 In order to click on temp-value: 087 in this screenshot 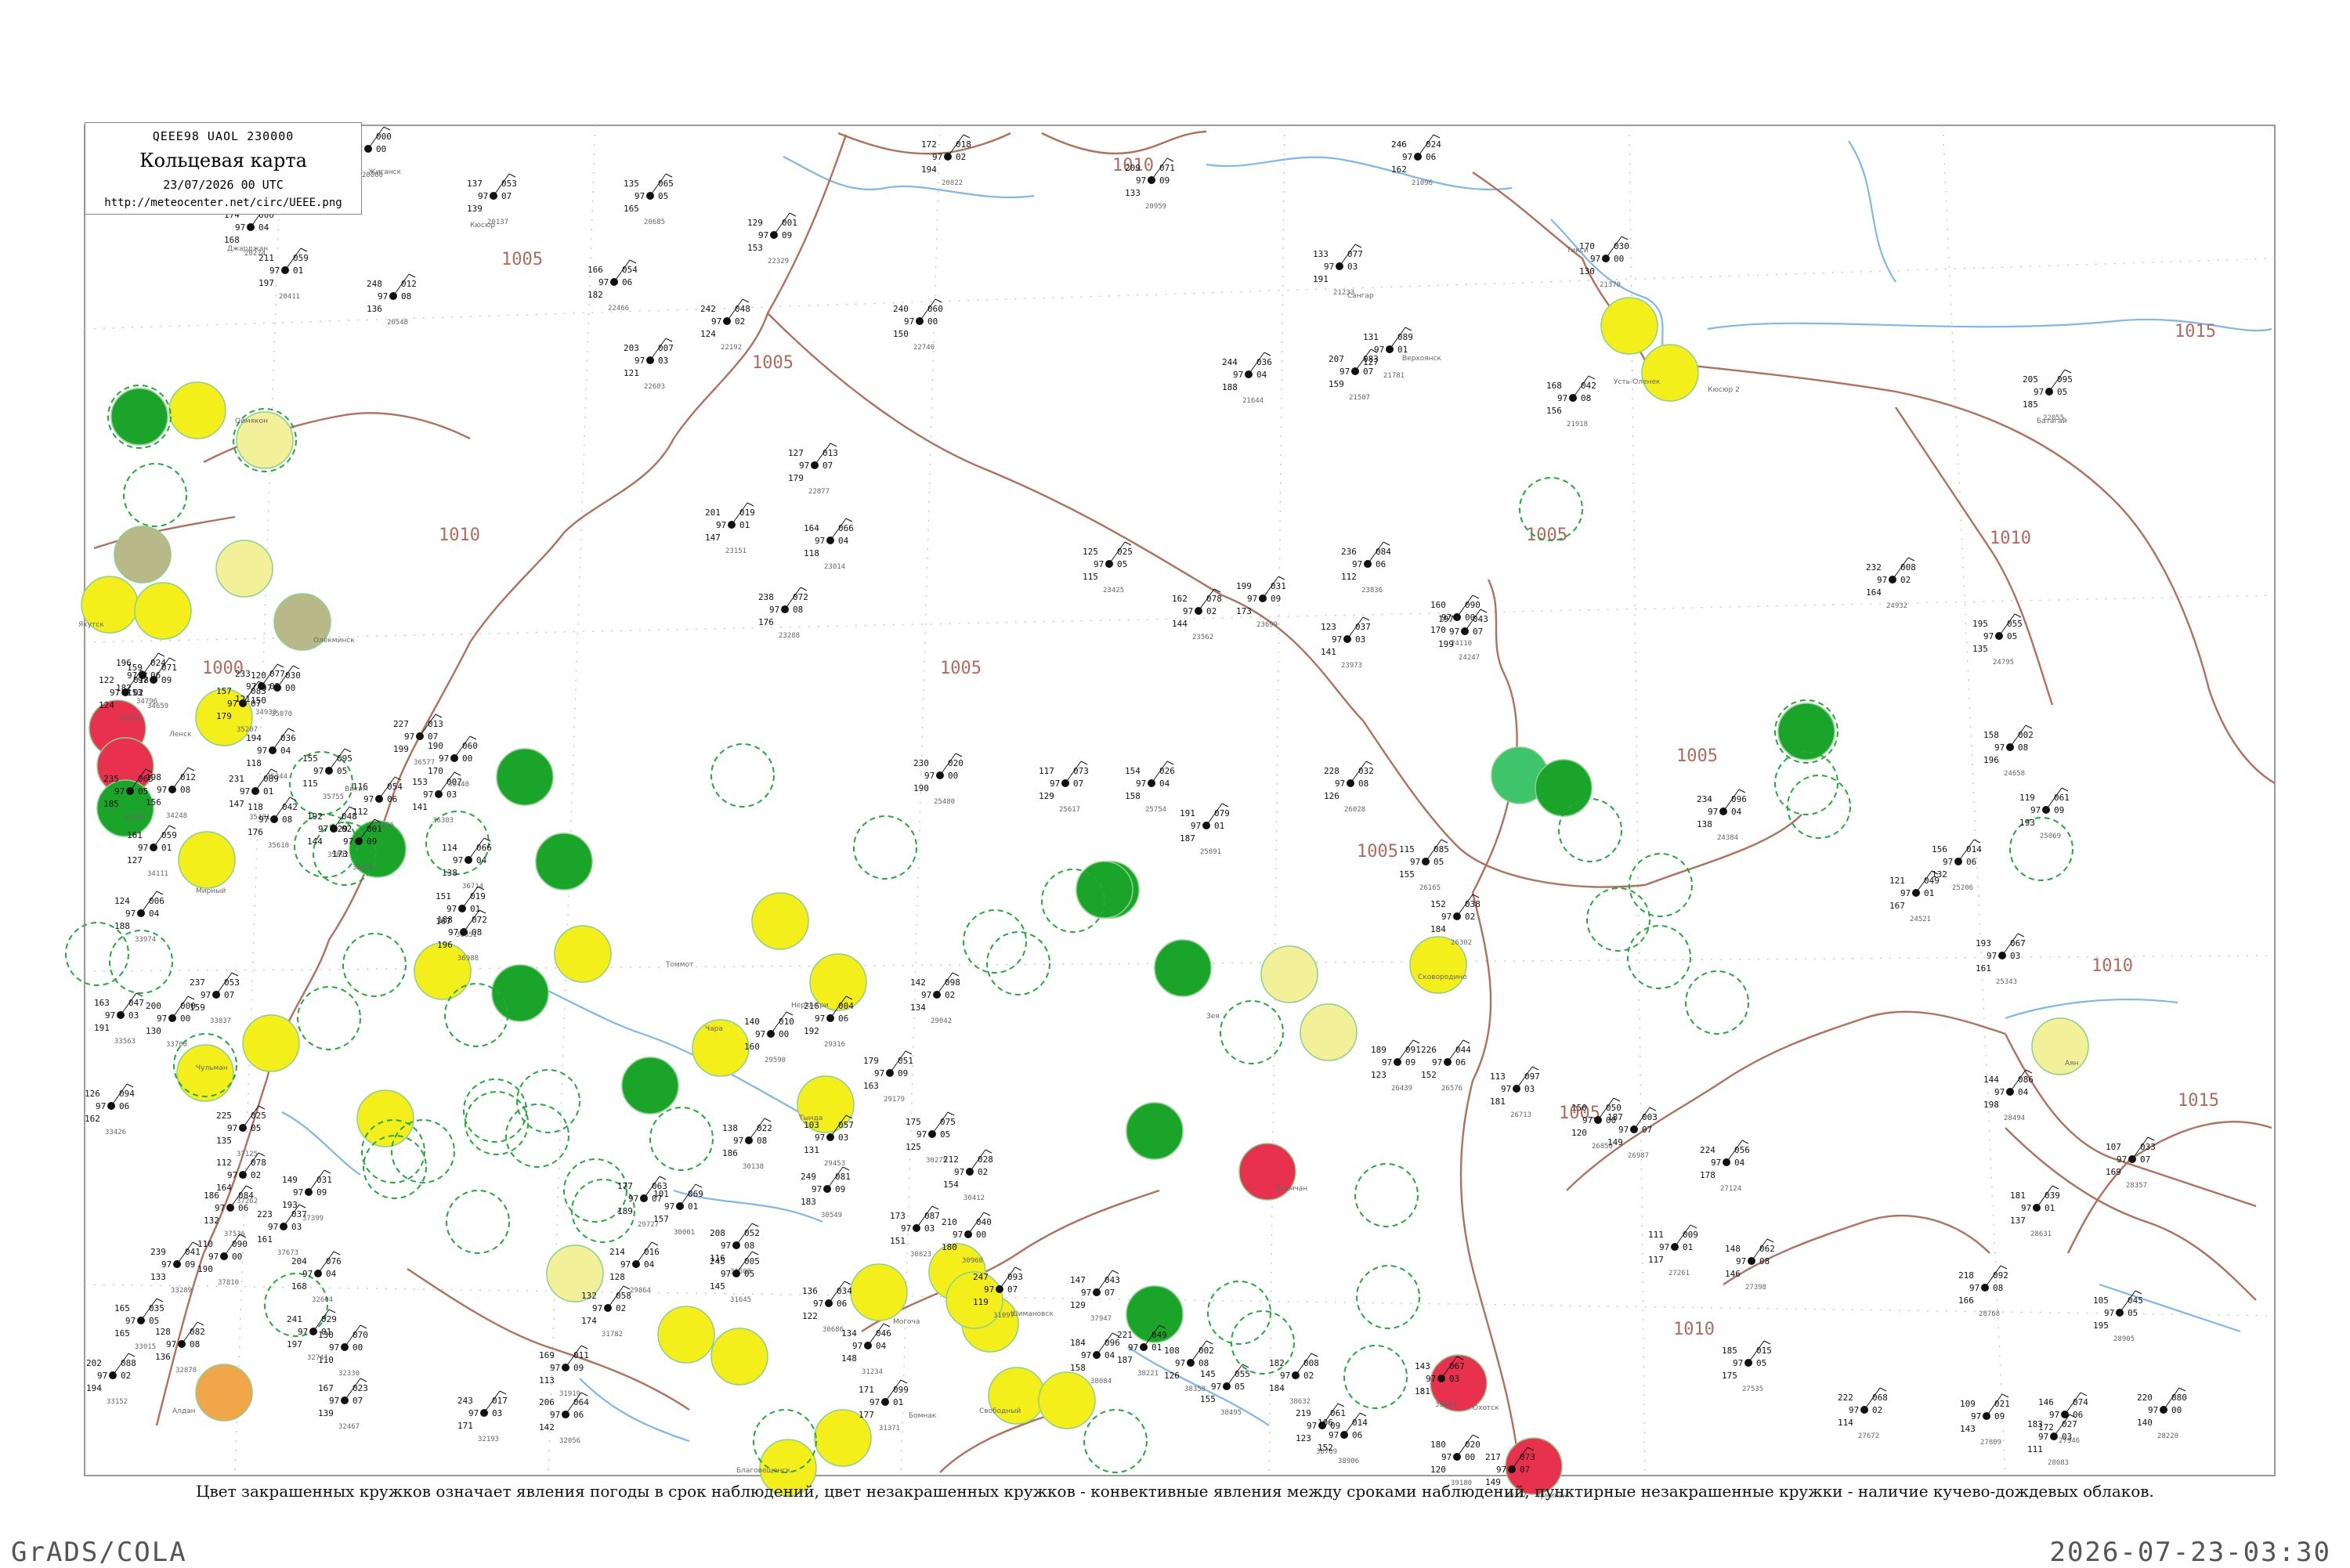, I will do `click(932, 1216)`.